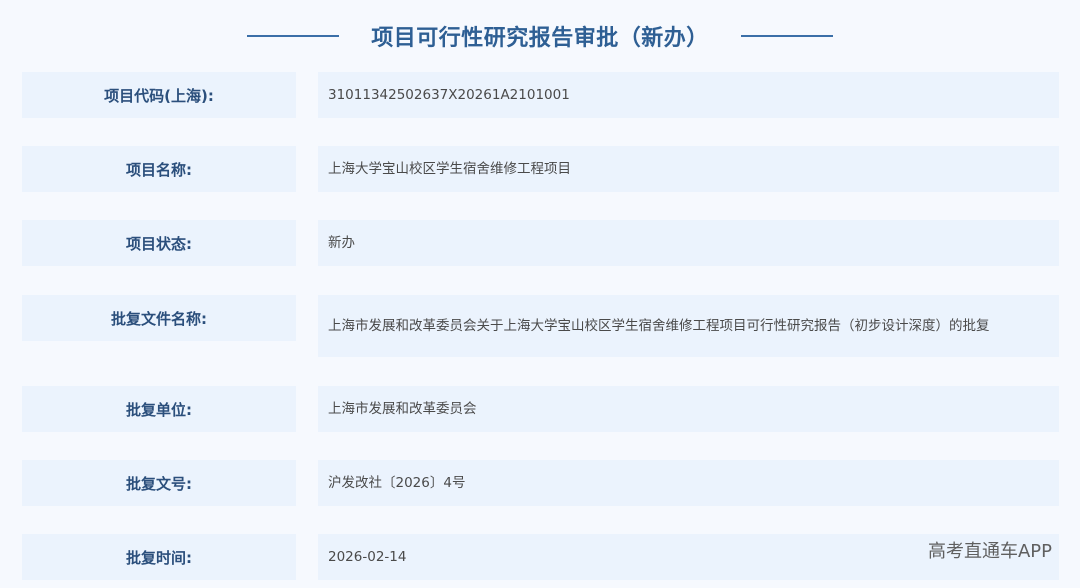  What do you see at coordinates (159, 318) in the screenshot?
I see `row-label: 批复文件名称:` at bounding box center [159, 318].